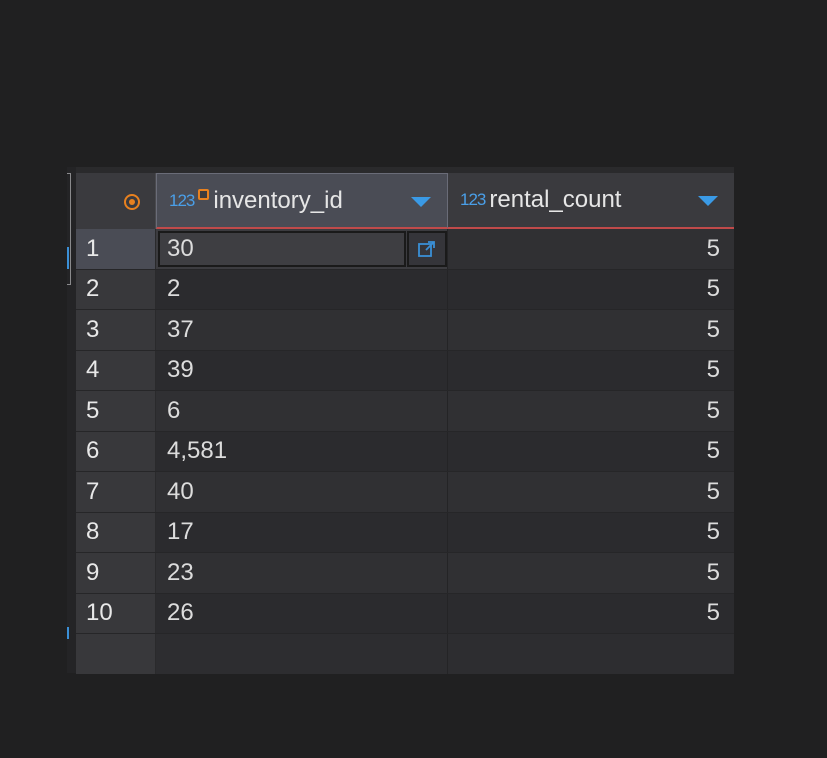 The image size is (827, 758). What do you see at coordinates (204, 194) in the screenshot?
I see `key-icon` at bounding box center [204, 194].